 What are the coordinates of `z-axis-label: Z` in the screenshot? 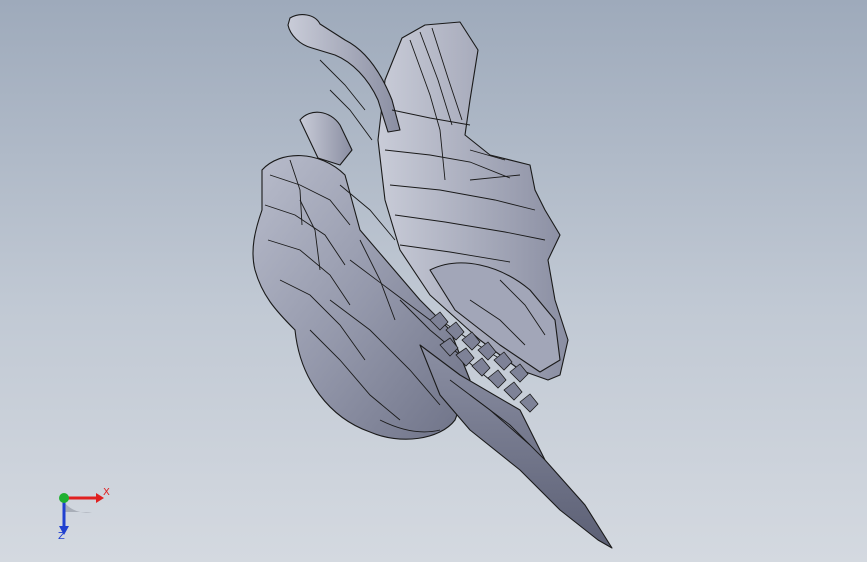 It's located at (61, 536).